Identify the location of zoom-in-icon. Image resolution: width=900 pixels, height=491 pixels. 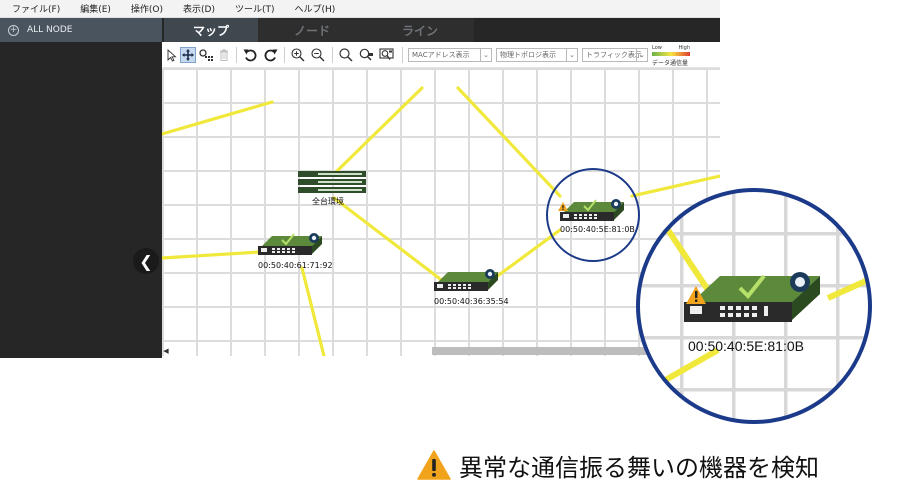
(298, 55).